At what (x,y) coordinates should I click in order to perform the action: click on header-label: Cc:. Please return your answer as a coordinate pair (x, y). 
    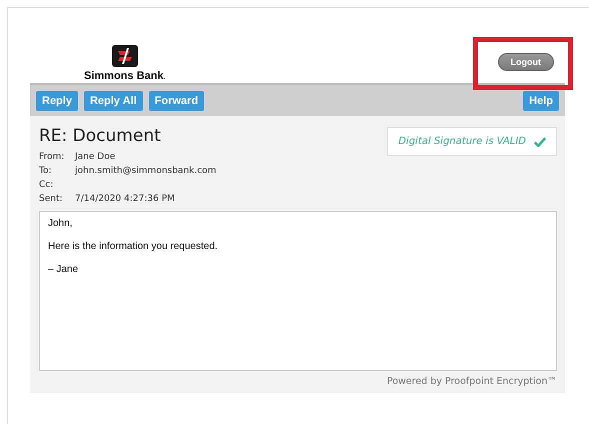
    Looking at the image, I should click on (46, 185).